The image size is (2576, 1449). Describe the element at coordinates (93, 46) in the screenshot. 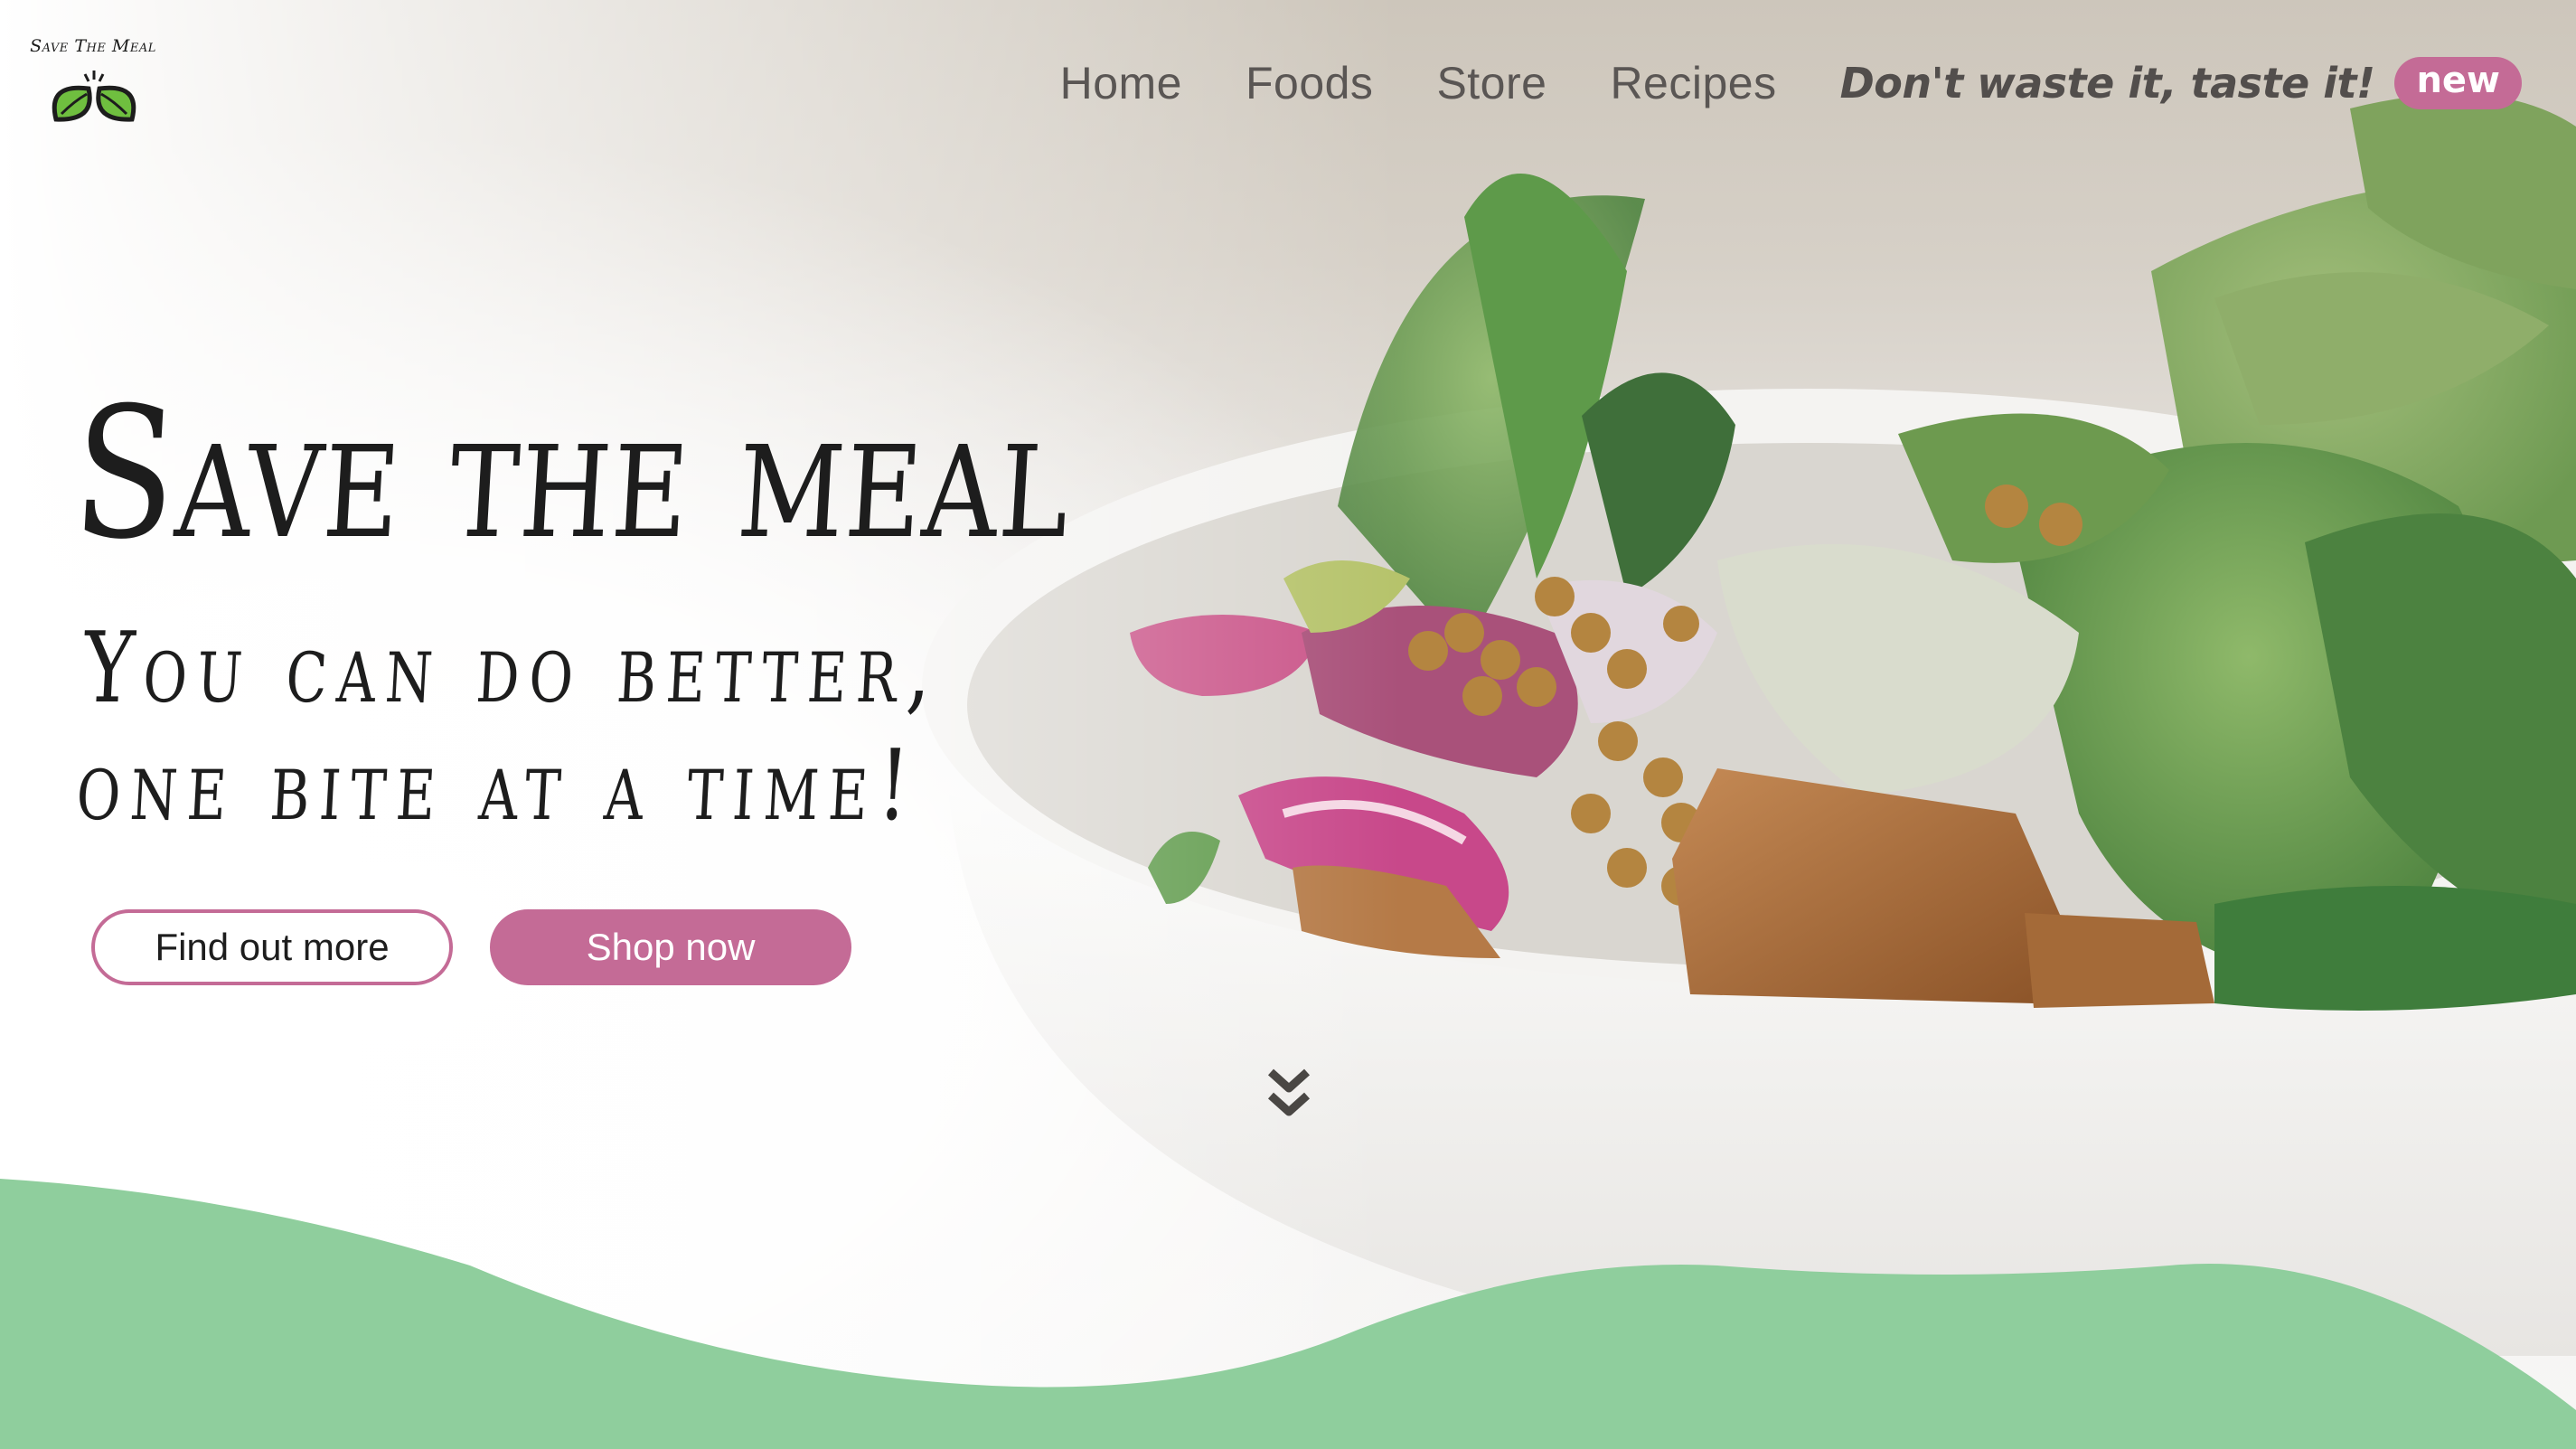

I see `brand-name: Save The Meal` at that location.